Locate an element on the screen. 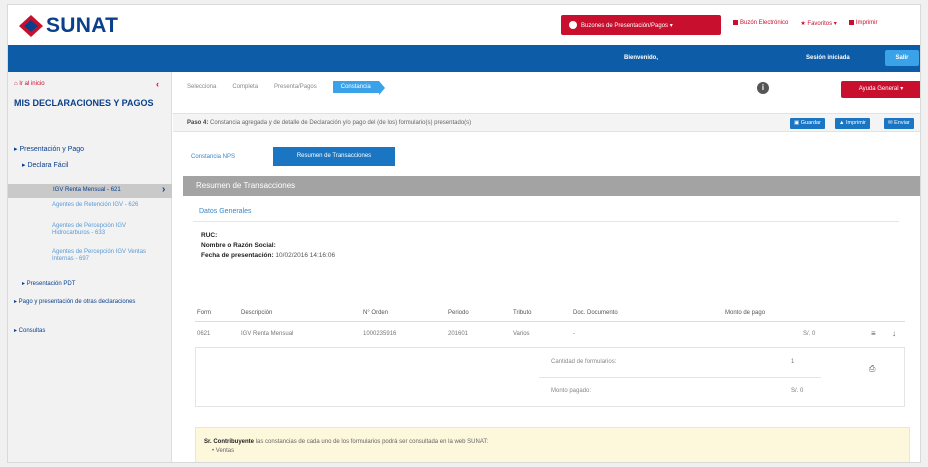  cantidad-value: 1 is located at coordinates (793, 362).